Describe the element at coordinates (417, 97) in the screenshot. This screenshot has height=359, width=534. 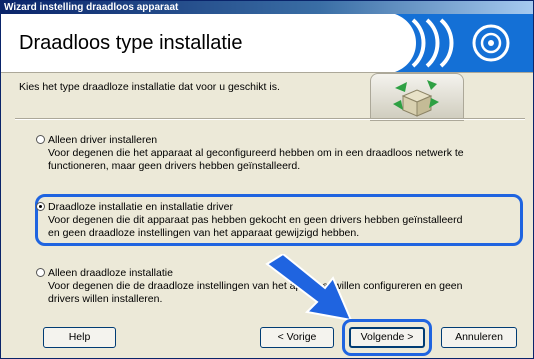
I see `install-box-icon` at that location.